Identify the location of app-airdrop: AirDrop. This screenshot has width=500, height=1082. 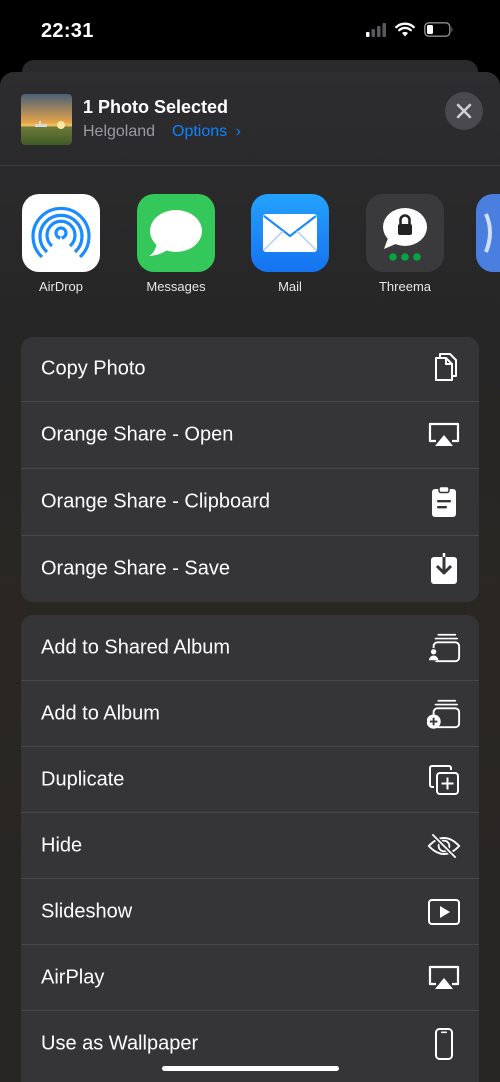
(61, 244).